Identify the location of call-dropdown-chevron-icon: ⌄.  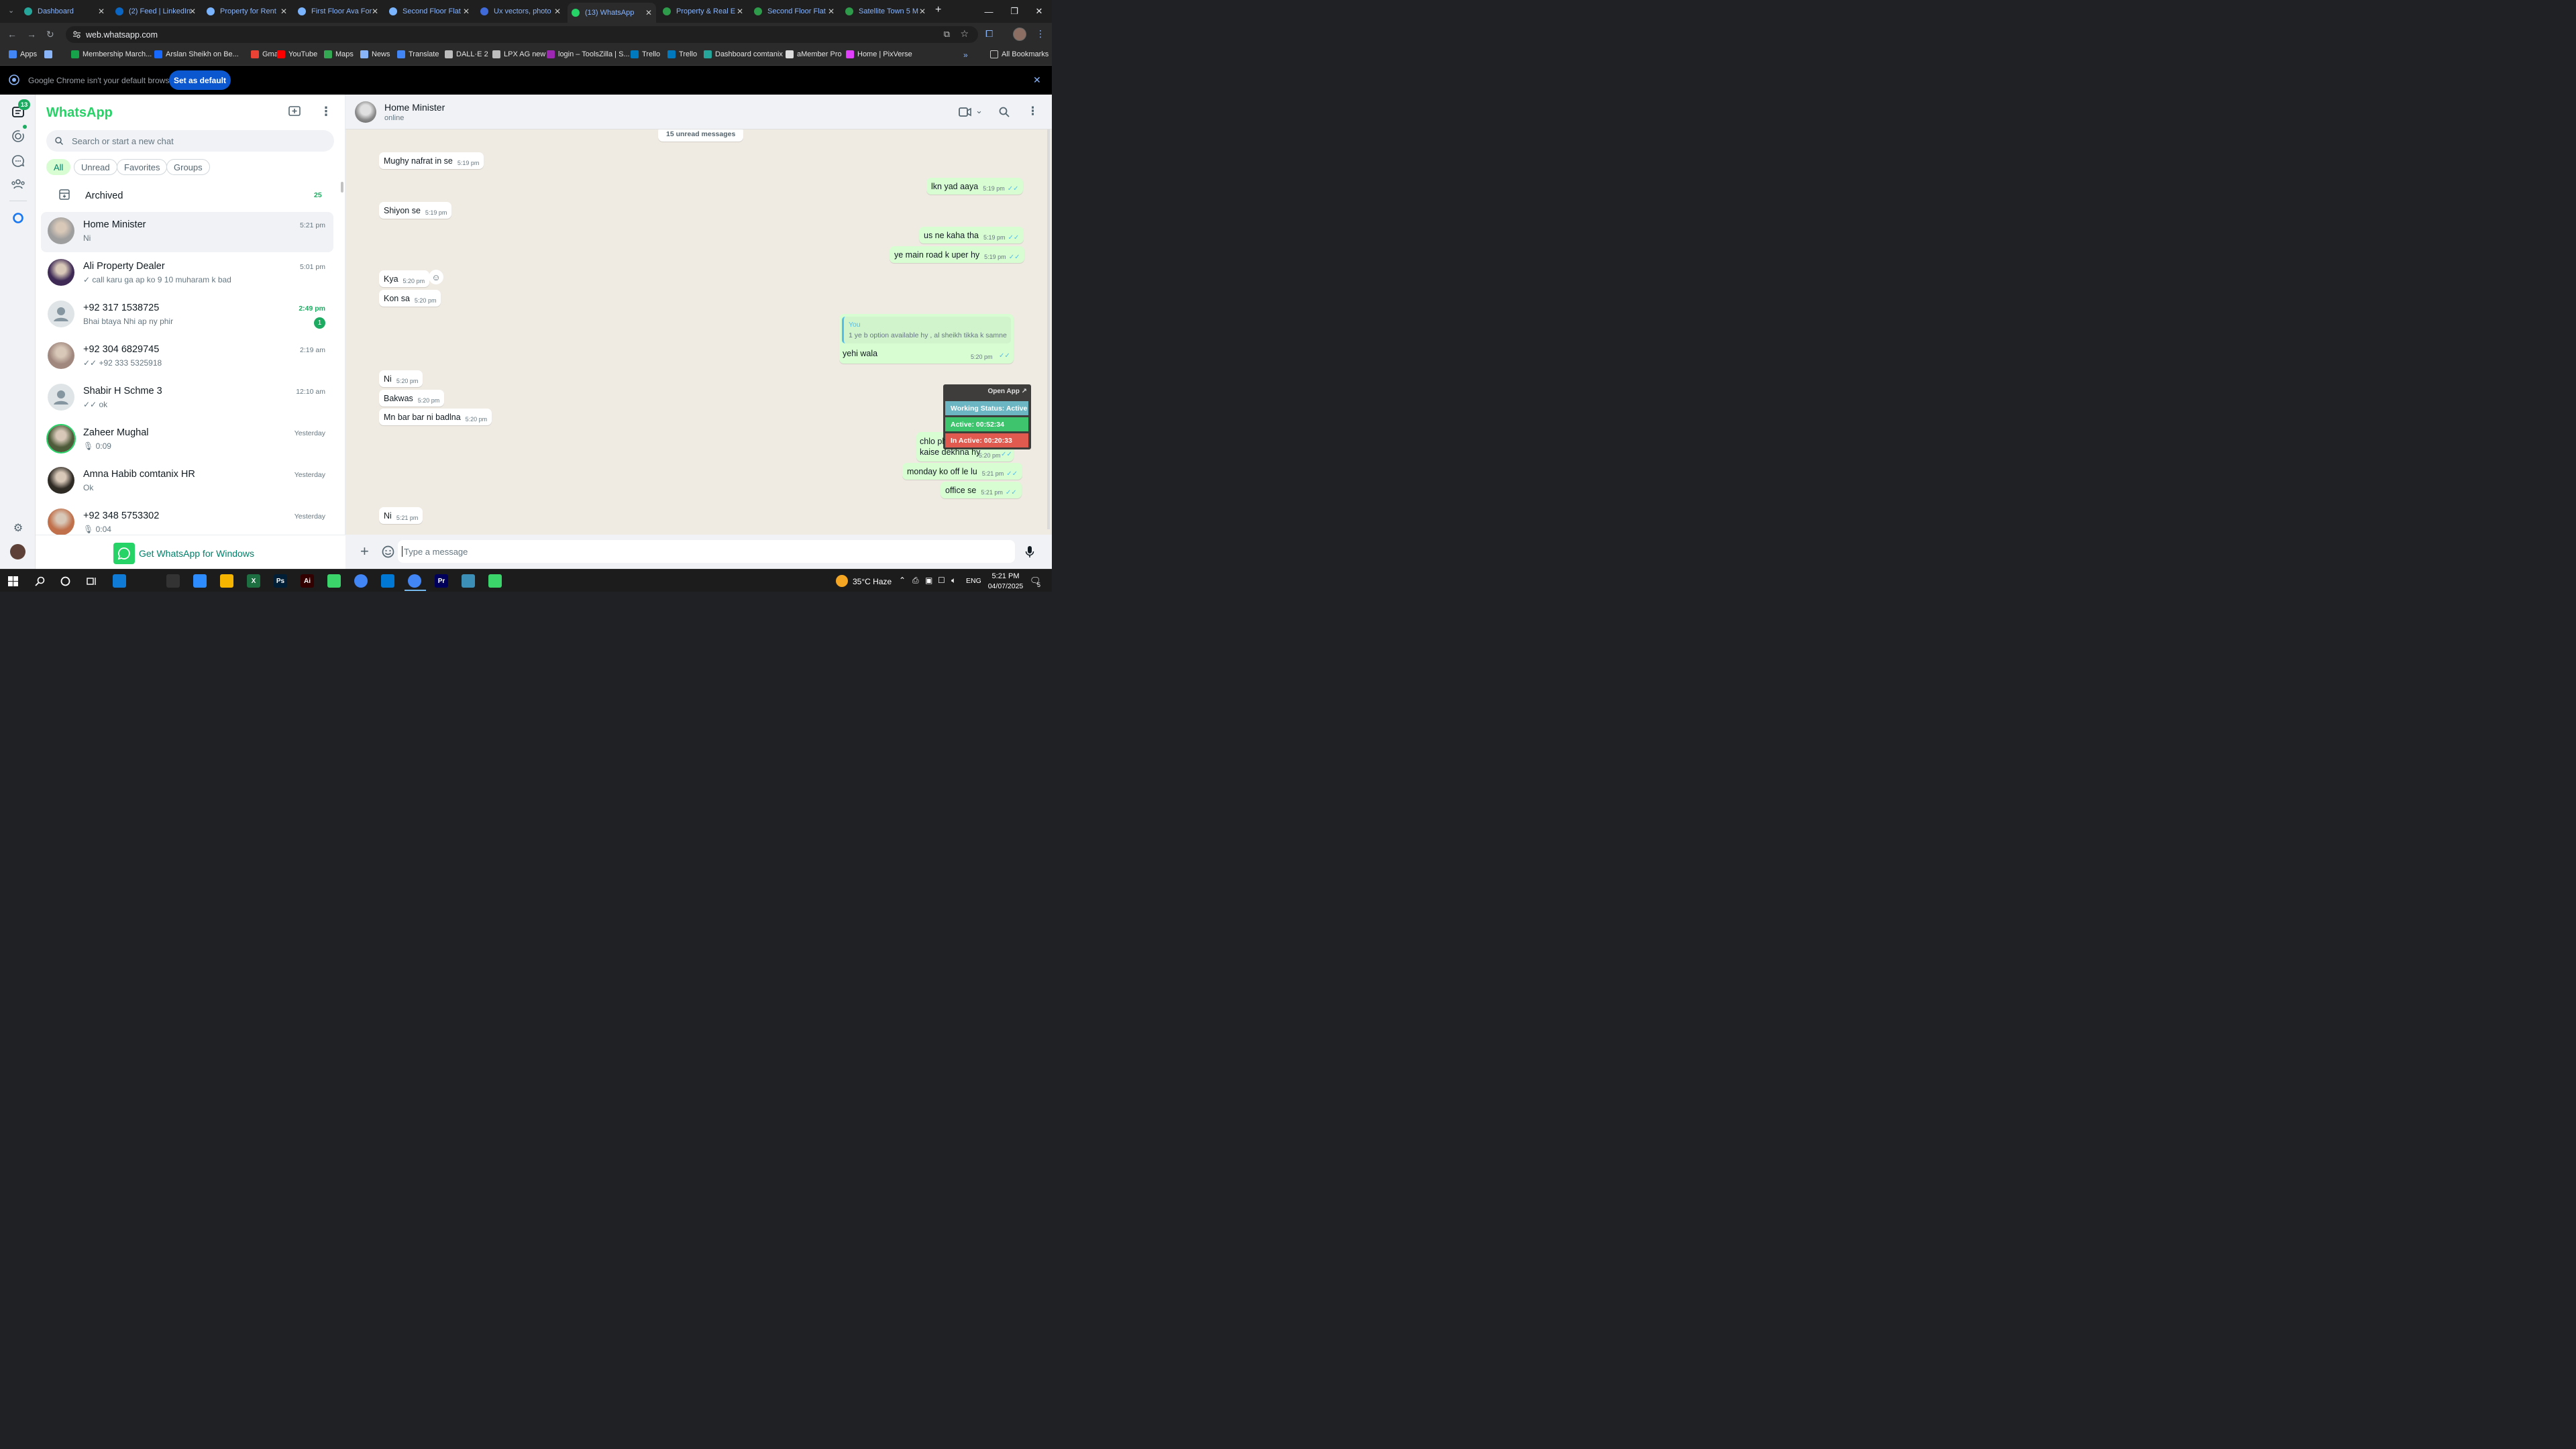
(979, 110).